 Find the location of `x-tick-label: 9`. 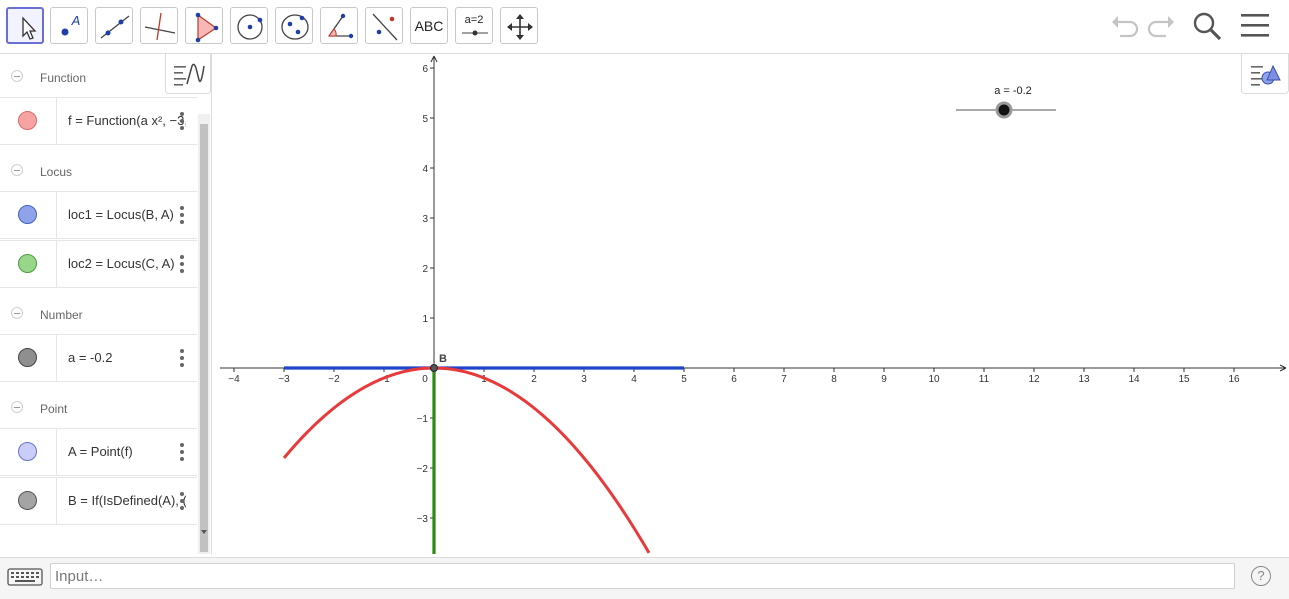

x-tick-label: 9 is located at coordinates (884, 379).